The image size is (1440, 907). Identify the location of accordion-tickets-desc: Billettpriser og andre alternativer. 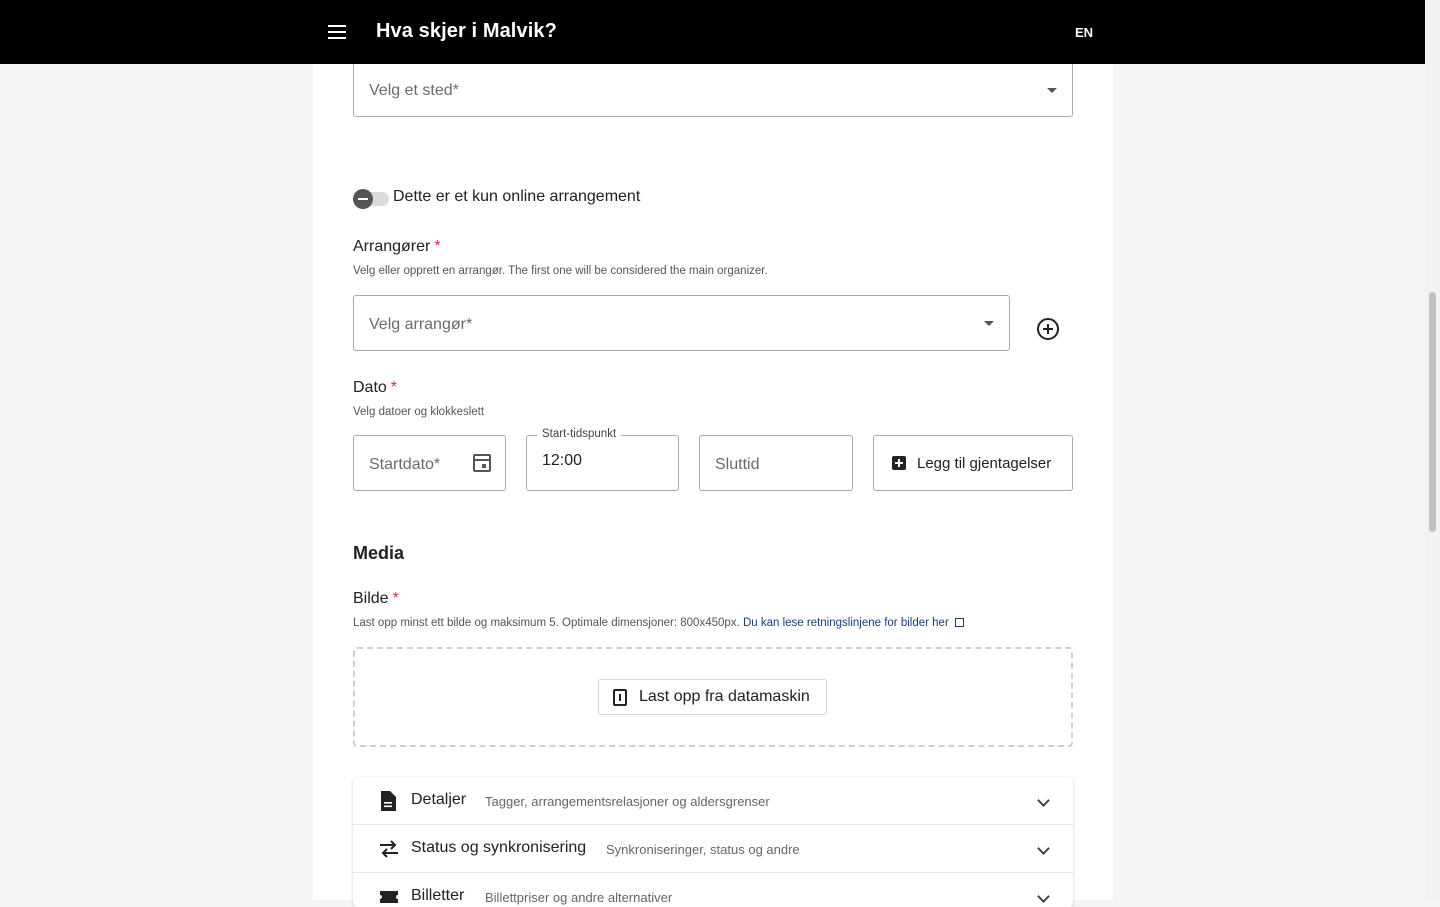
(579, 897).